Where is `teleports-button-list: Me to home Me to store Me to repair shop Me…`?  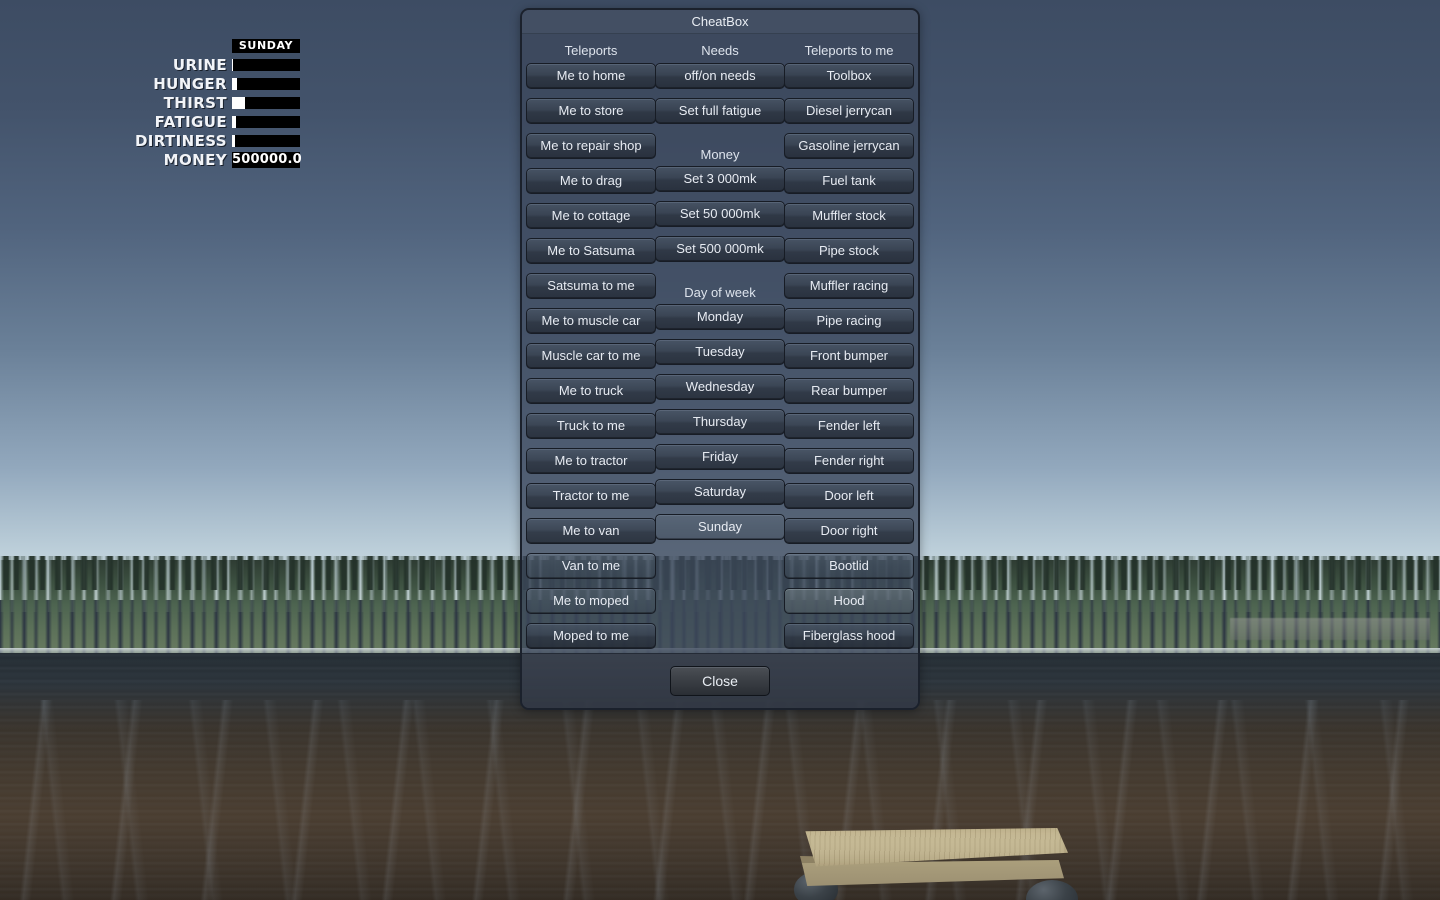 teleports-button-list: Me to home Me to store Me to repair shop Me… is located at coordinates (591, 360).